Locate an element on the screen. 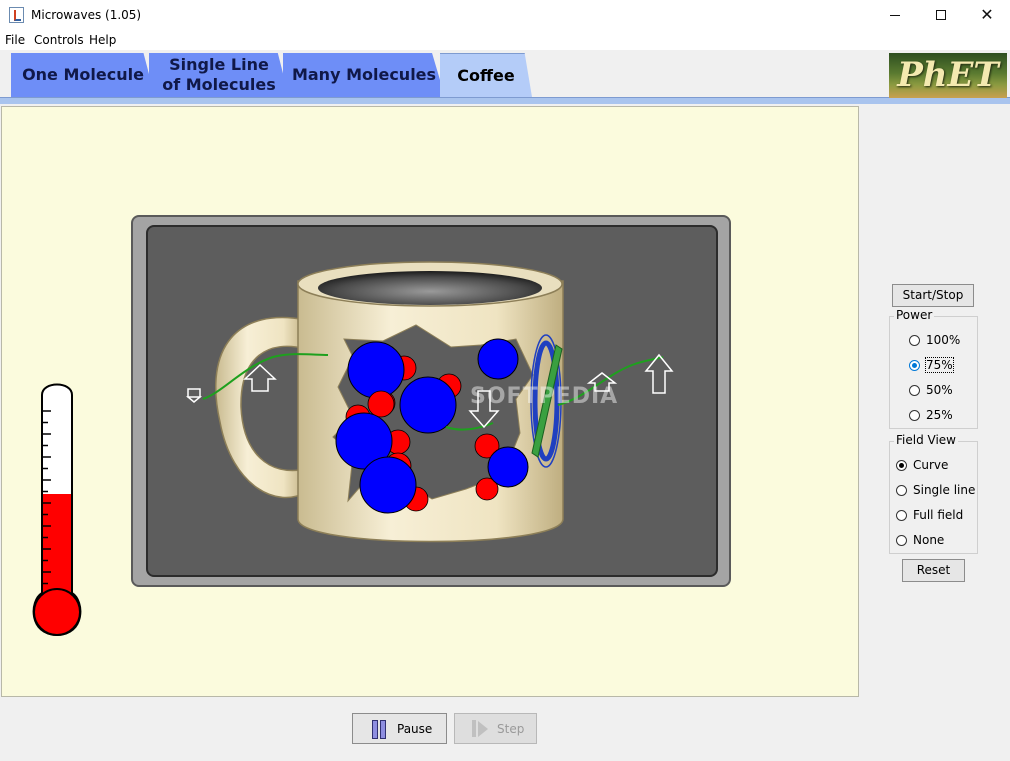 Image resolution: width=1010 pixels, height=761 pixels. field-view-option-label: Full field is located at coordinates (938, 515).